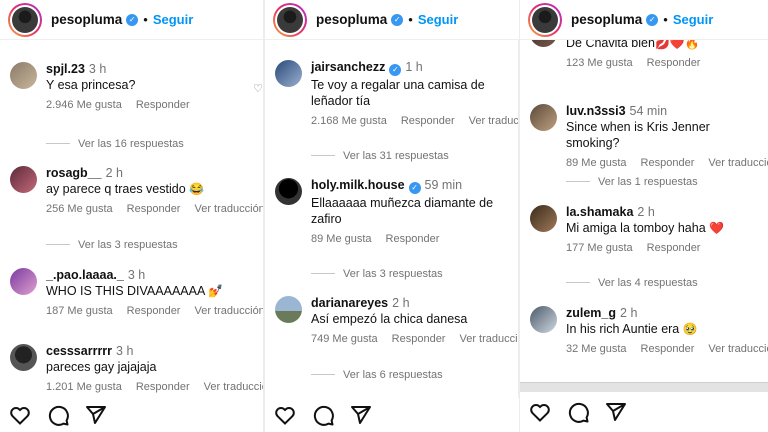 The width and height of the screenshot is (768, 432). Describe the element at coordinates (632, 182) in the screenshot. I see `view-replies-button: Ver las 1 respuestas` at that location.